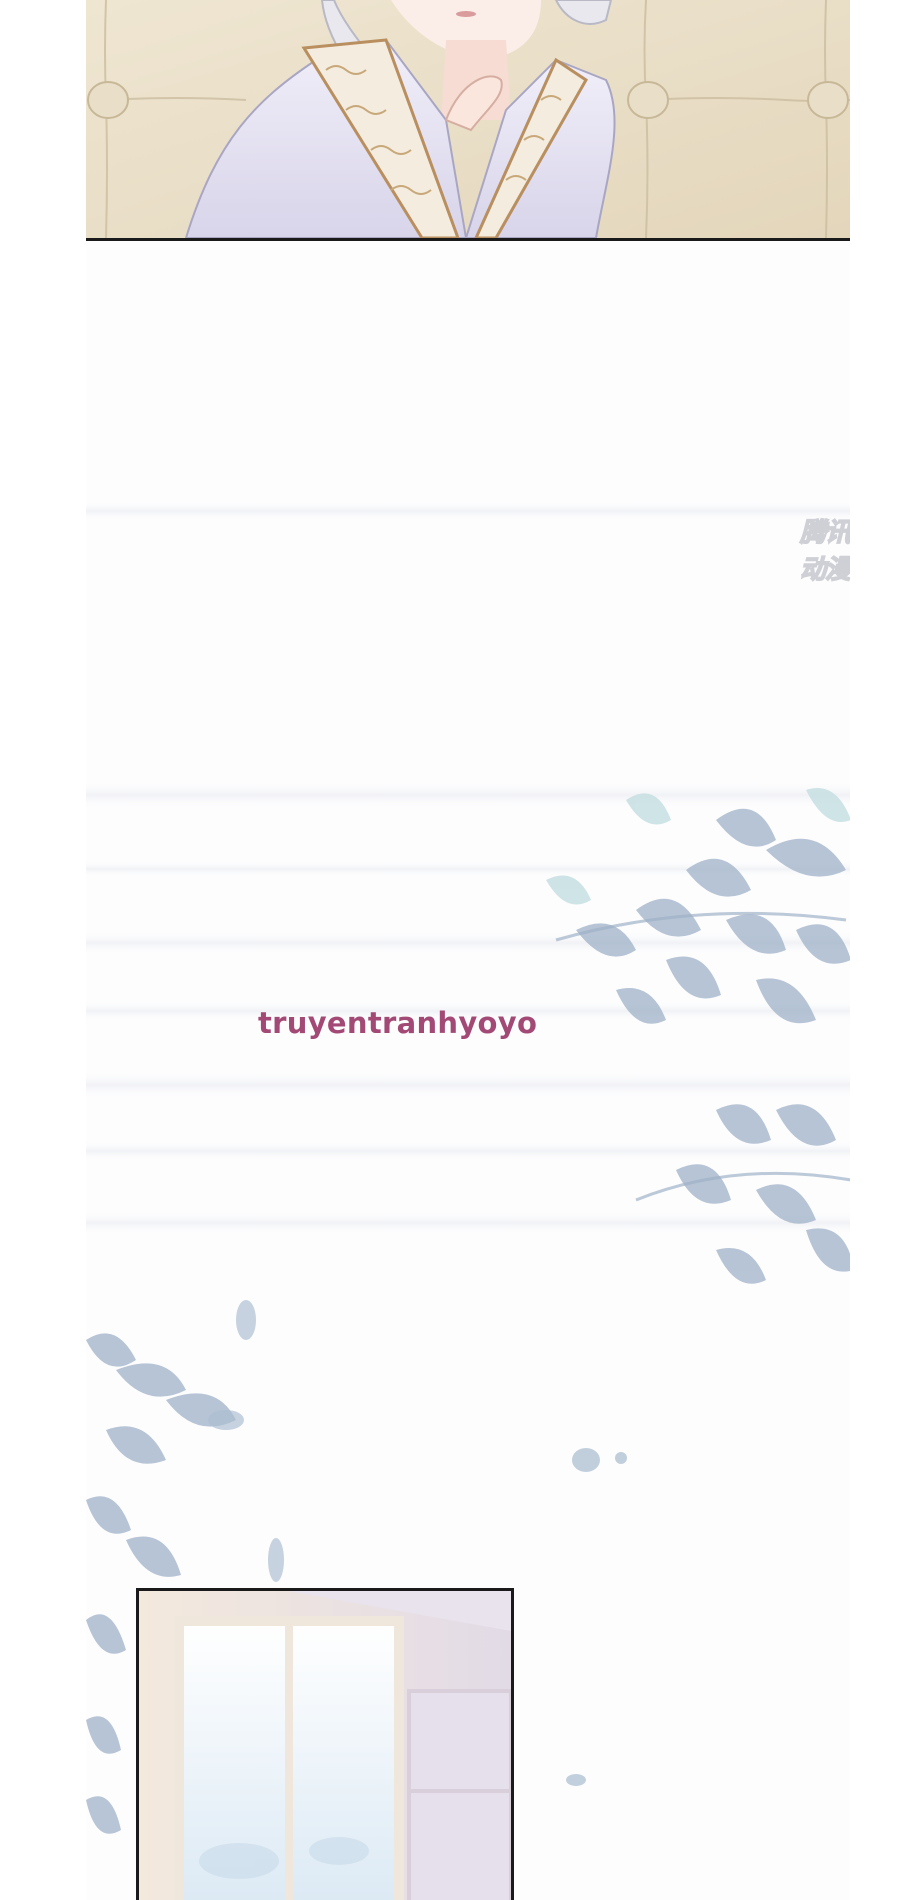 This screenshot has width=900, height=1900. I want to click on wall-button-right, so click(828, 100).